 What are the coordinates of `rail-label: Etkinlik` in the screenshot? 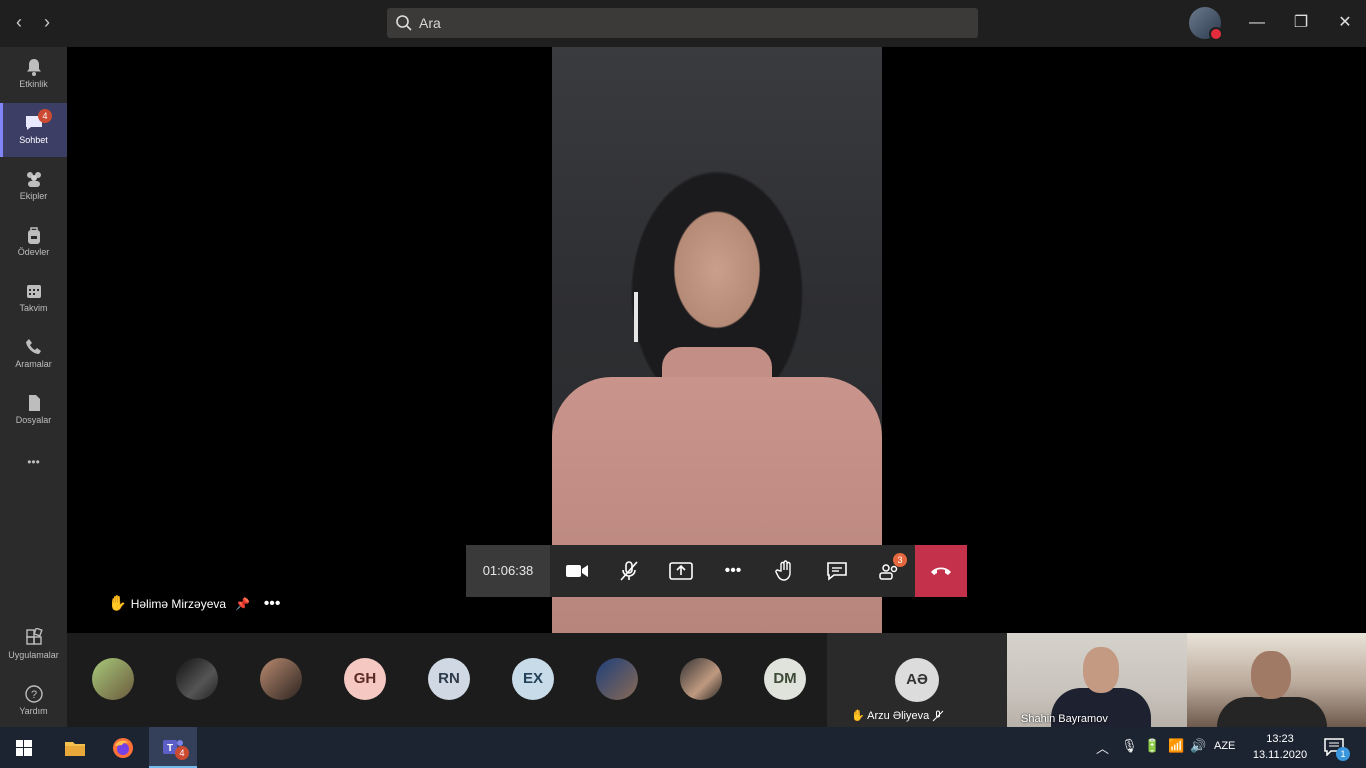 It's located at (33, 84).